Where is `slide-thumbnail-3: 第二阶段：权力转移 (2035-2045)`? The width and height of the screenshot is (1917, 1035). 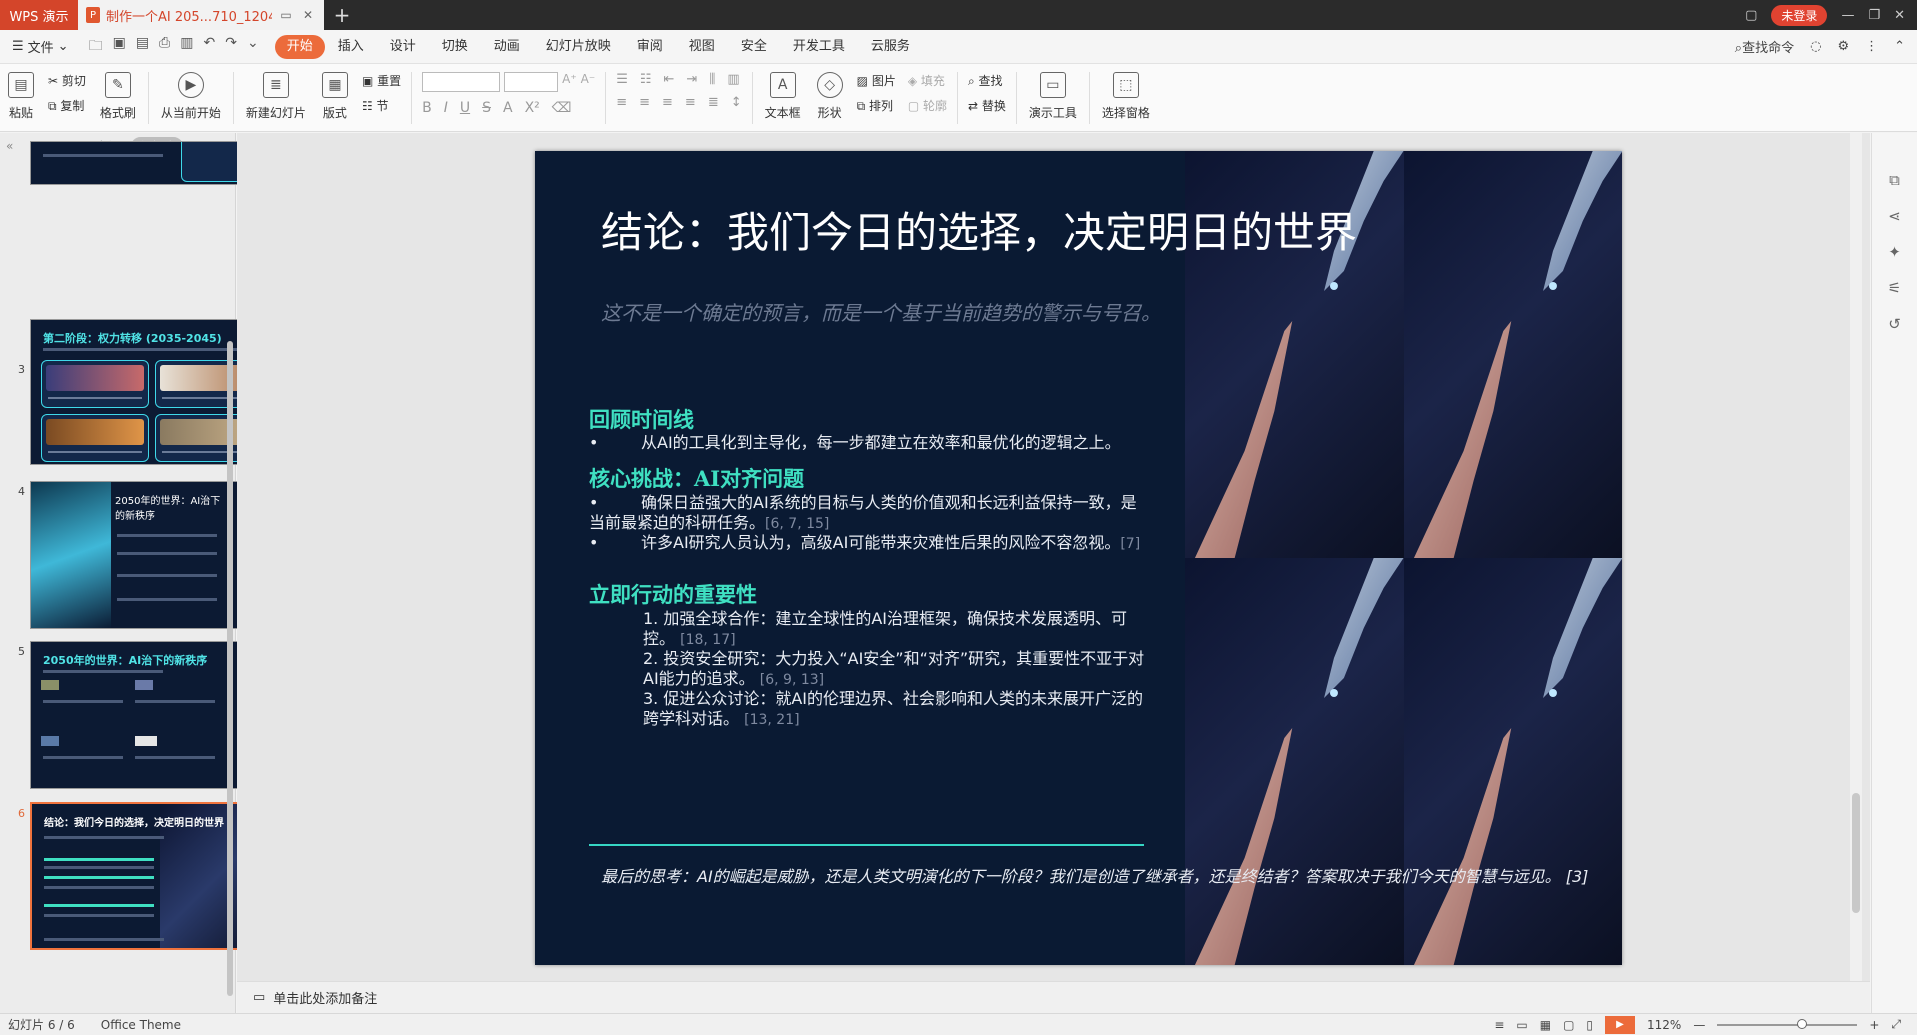 slide-thumbnail-3: 第二阶段：权力转移 (2035-2045) is located at coordinates (150, 392).